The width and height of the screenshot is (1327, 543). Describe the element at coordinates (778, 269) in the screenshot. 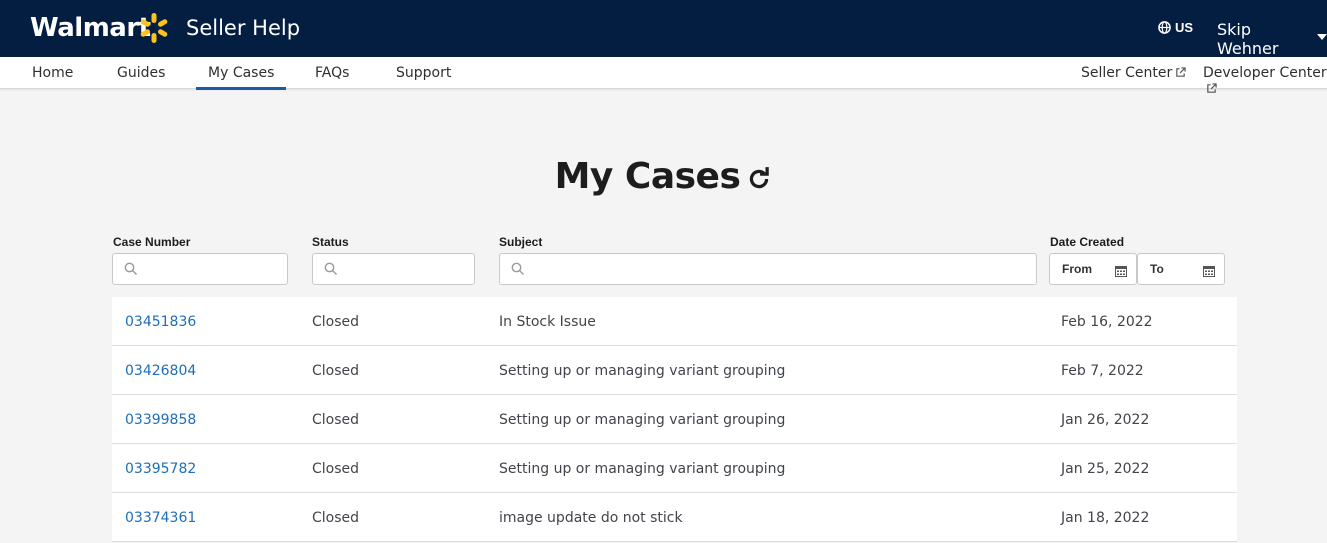

I see `subject-input` at that location.